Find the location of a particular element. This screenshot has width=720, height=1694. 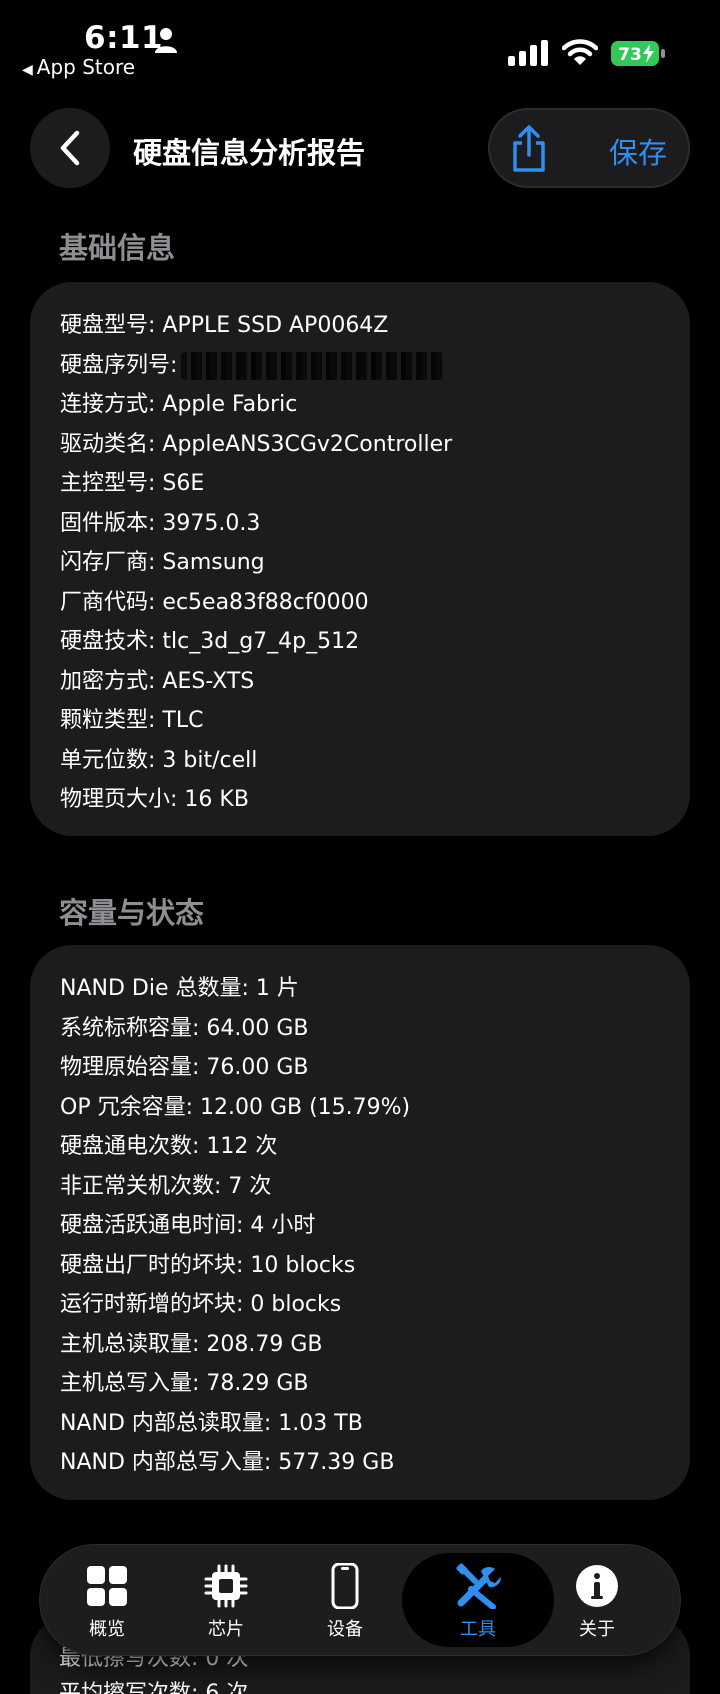

info-row: 硬盘型号: APPLE SSD AP0064Z is located at coordinates (256, 326).